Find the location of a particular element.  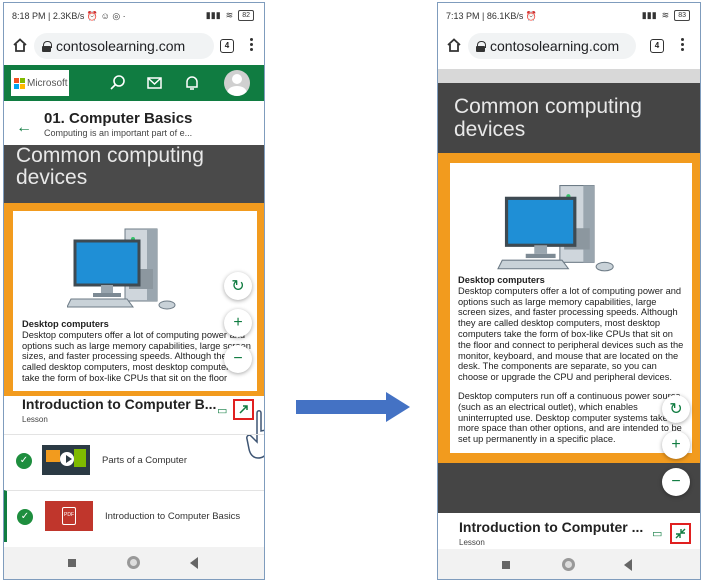

transition-arrow is located at coordinates (353, 407).